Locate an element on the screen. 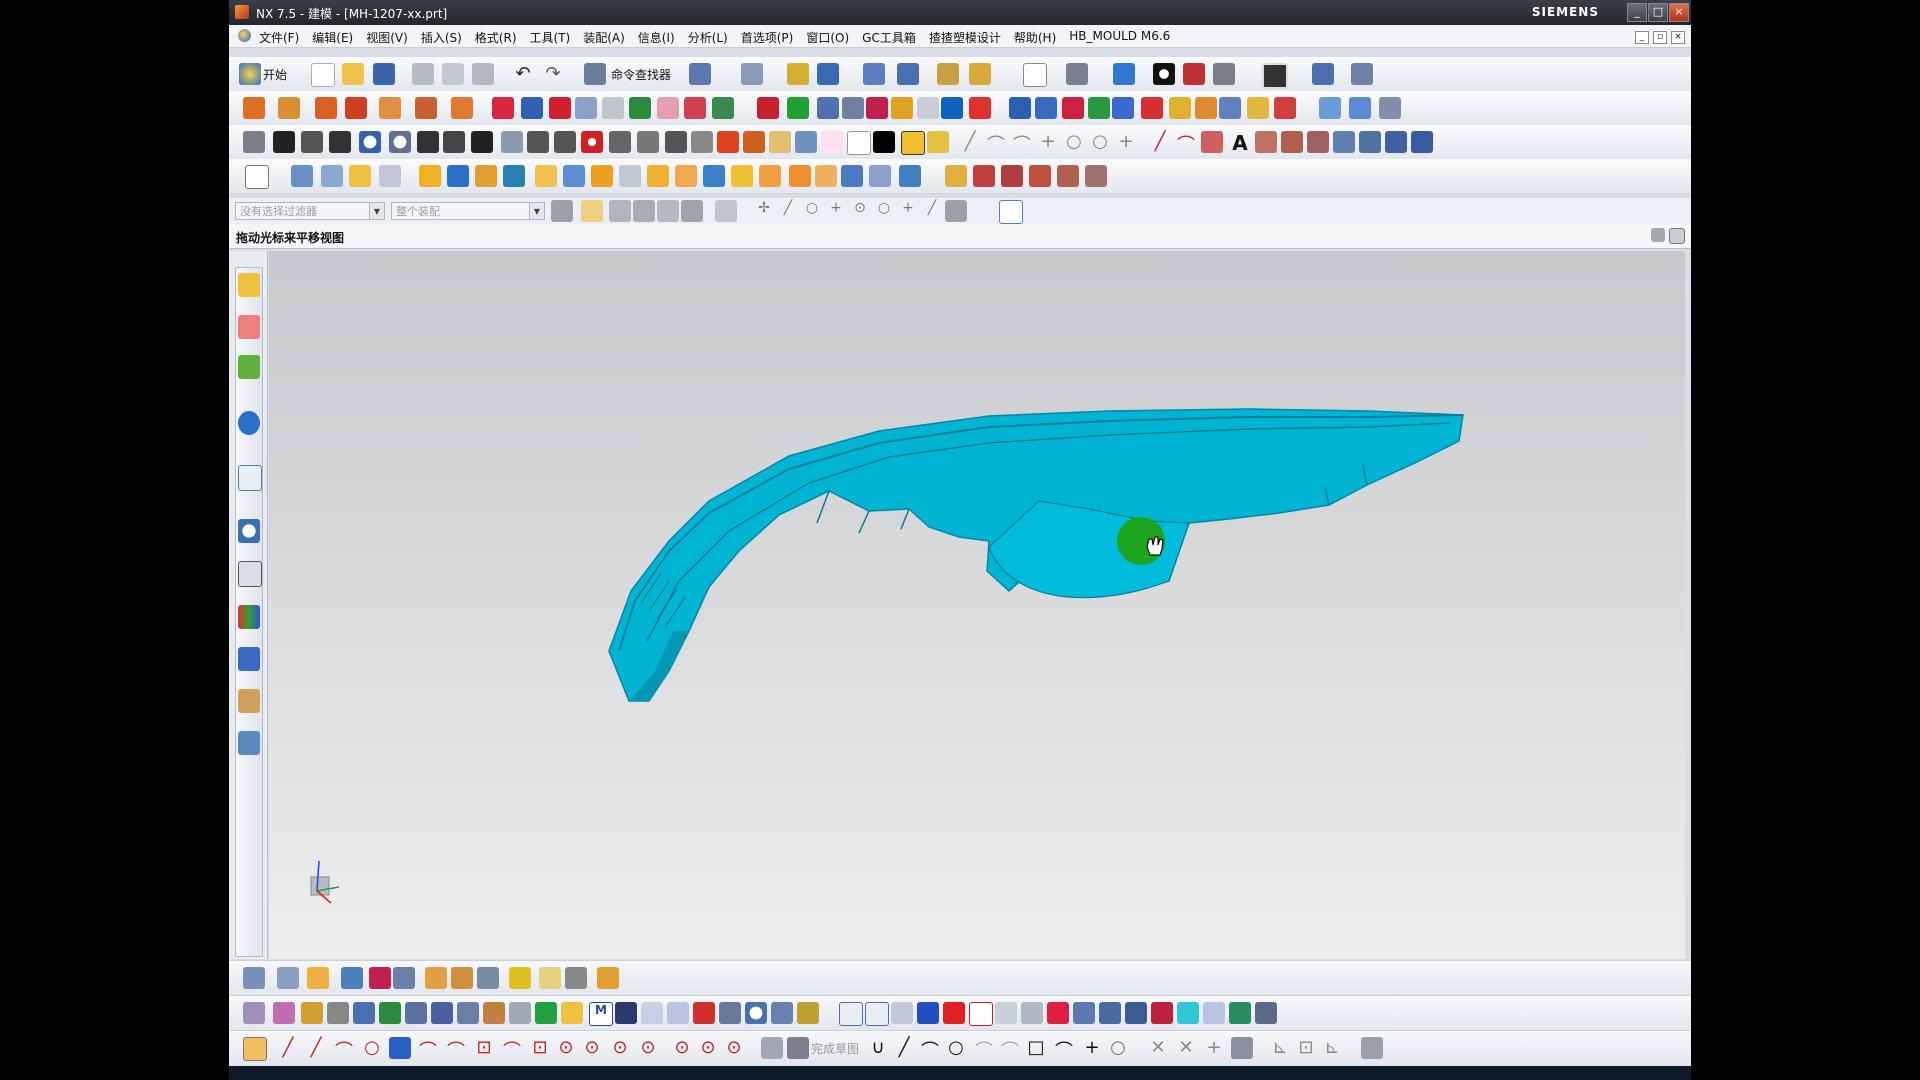 The width and height of the screenshot is (1920, 1080). ejector-icon is located at coordinates (538, 142).